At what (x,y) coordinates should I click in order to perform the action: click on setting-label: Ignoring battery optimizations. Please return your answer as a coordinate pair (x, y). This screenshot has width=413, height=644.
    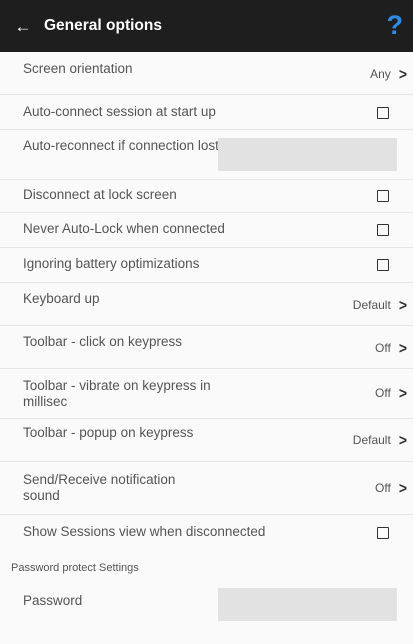
    Looking at the image, I should click on (111, 263).